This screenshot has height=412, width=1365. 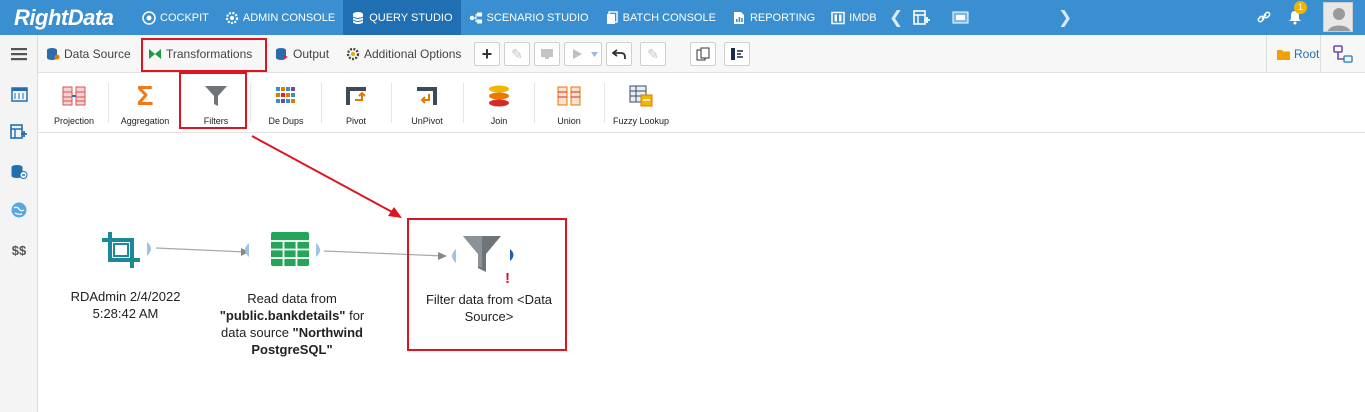 I want to click on nav-query-studio: QUERY STUDIO, so click(x=402, y=17).